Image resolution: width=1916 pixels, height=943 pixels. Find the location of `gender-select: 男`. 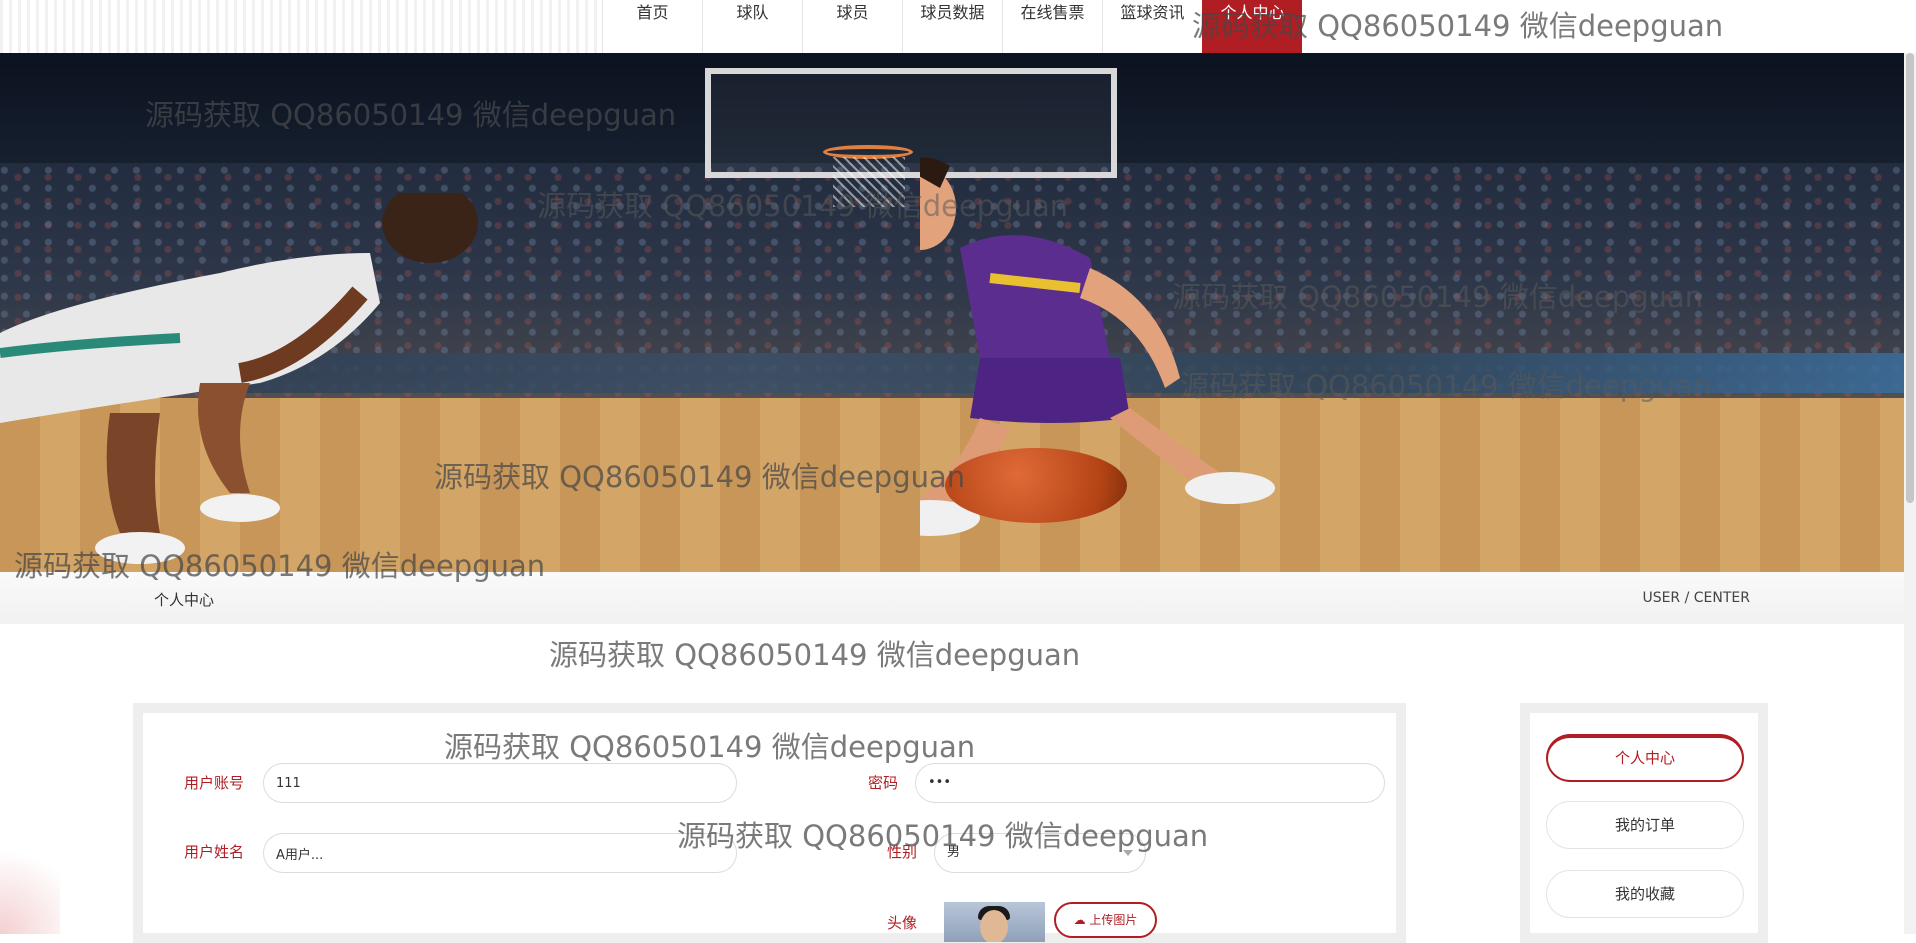

gender-select: 男 is located at coordinates (1040, 853).